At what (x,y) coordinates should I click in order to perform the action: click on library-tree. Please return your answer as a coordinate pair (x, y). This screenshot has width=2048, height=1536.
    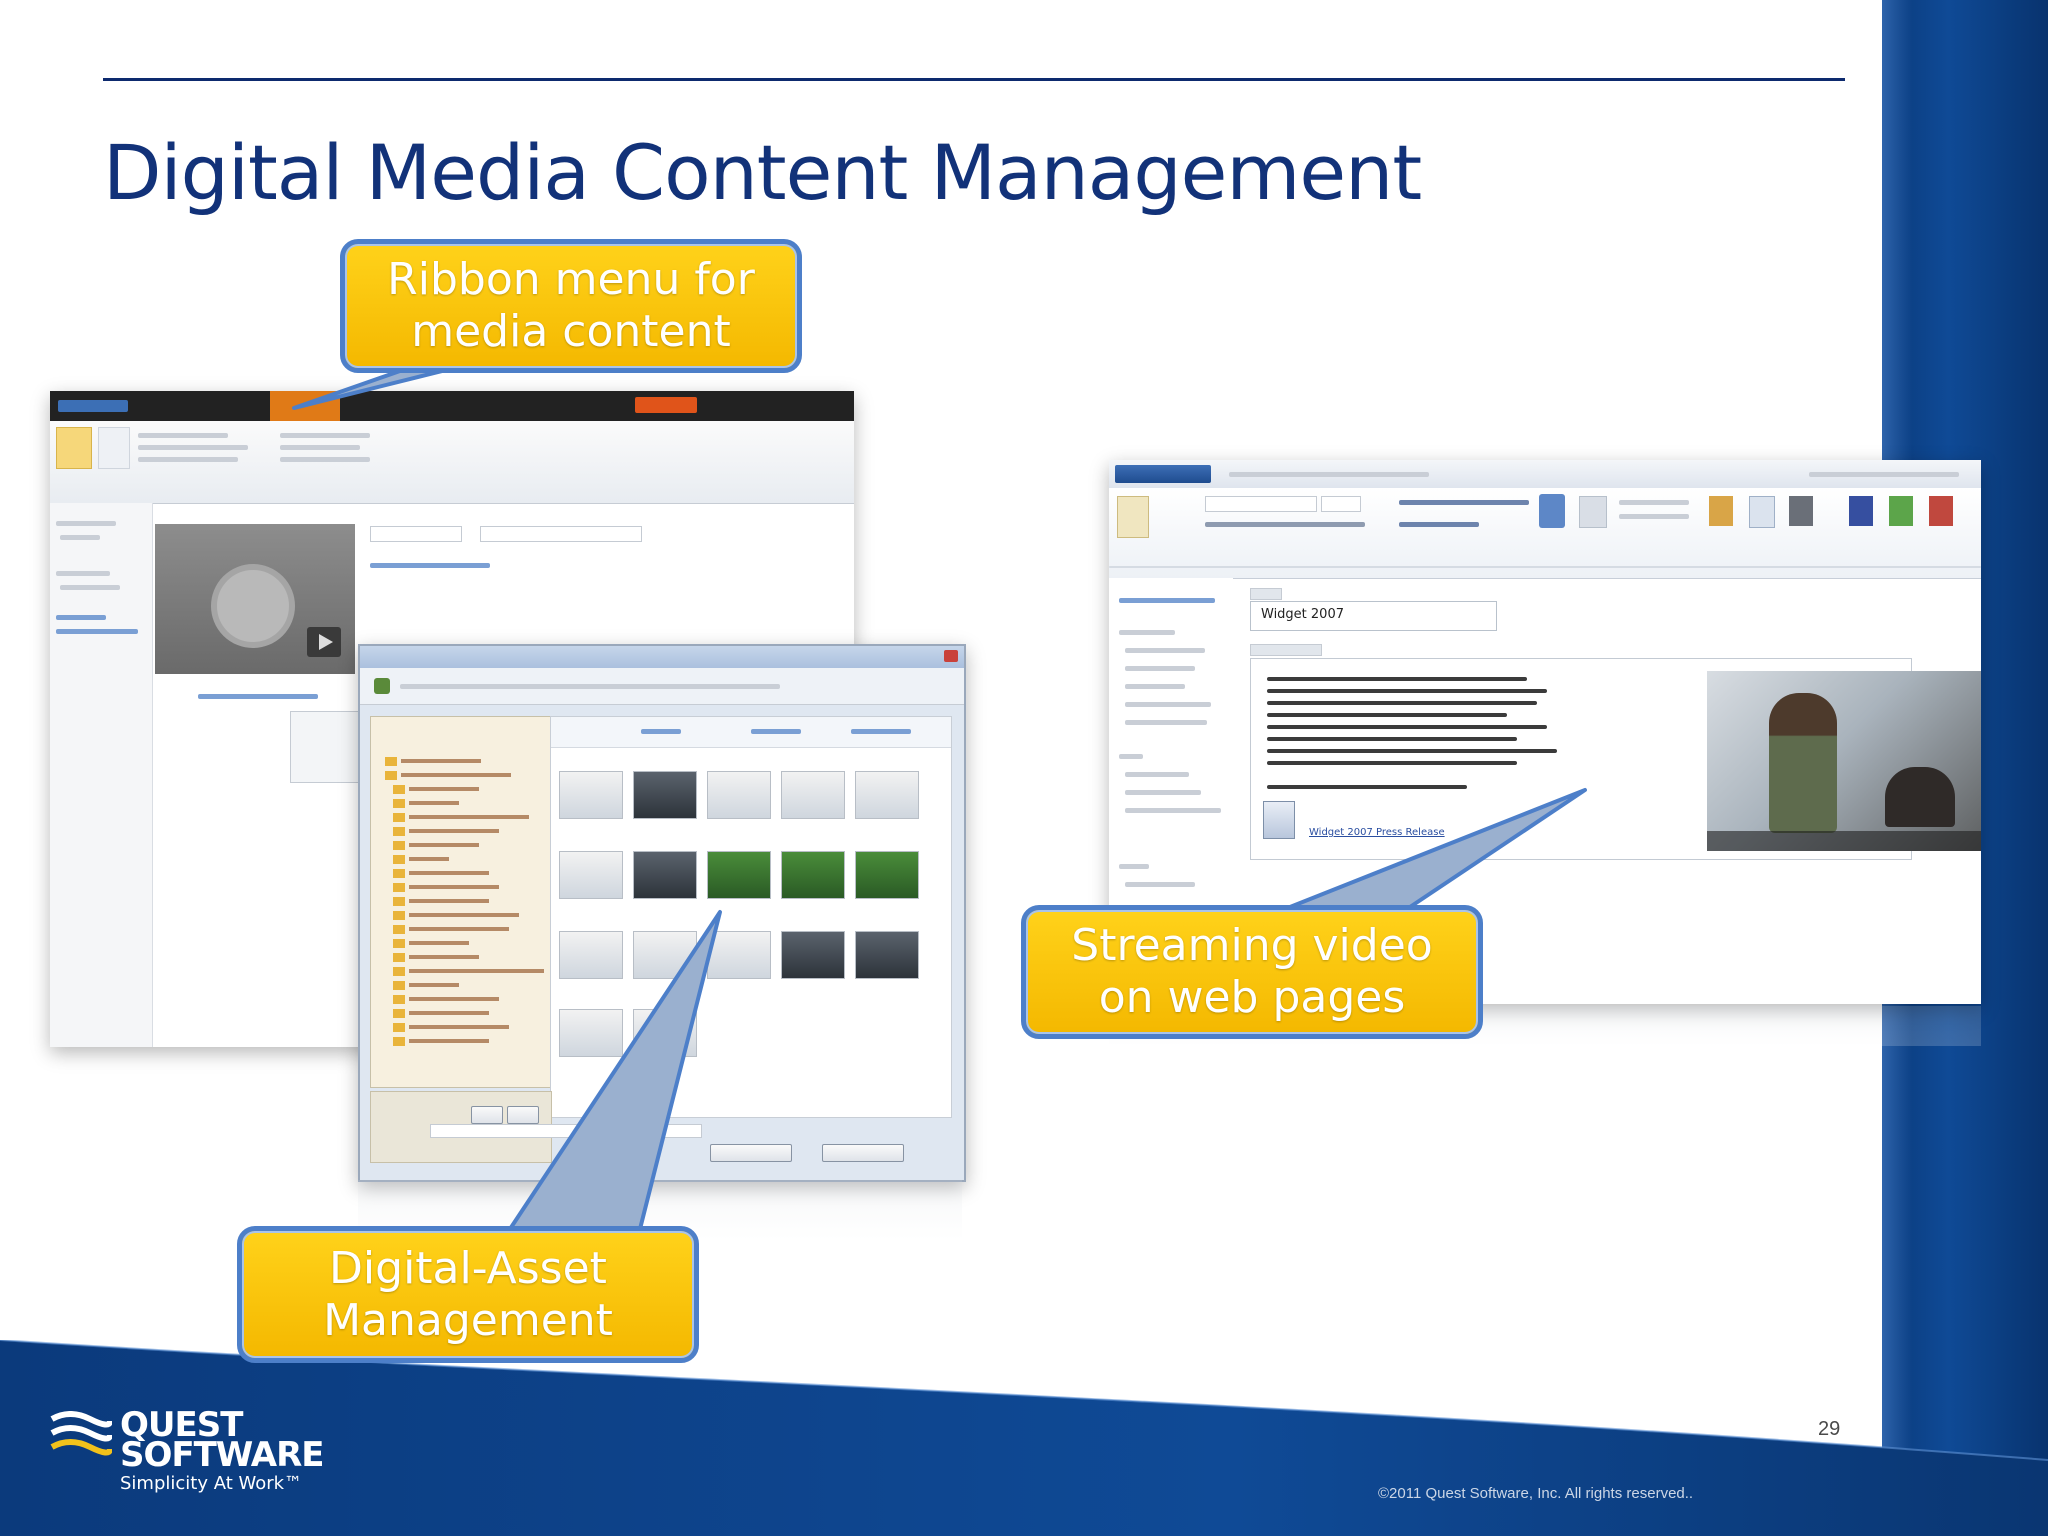
    Looking at the image, I should click on (461, 902).